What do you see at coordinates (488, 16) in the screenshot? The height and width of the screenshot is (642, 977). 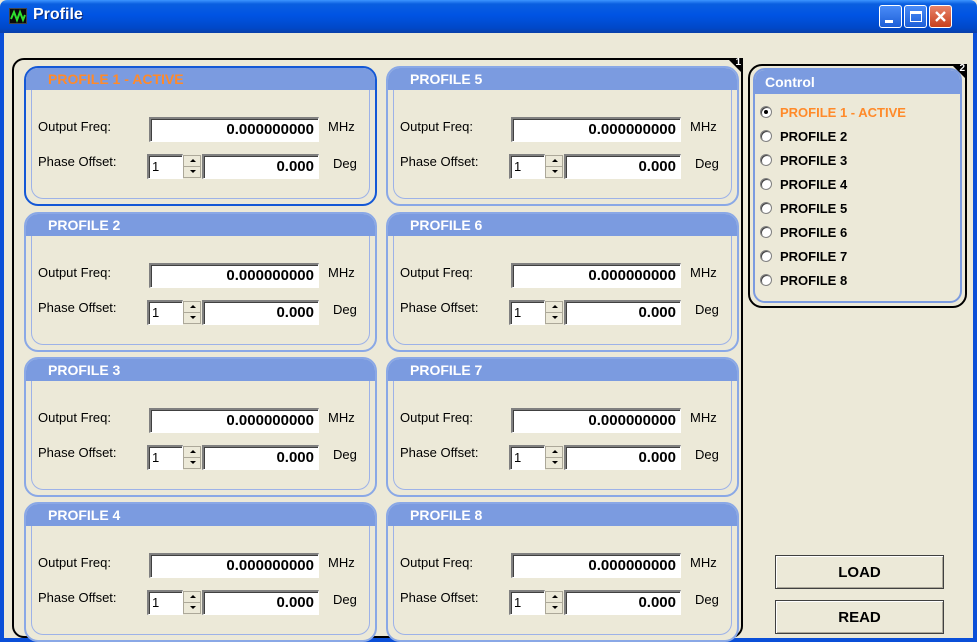 I see `title-bar: Profile` at bounding box center [488, 16].